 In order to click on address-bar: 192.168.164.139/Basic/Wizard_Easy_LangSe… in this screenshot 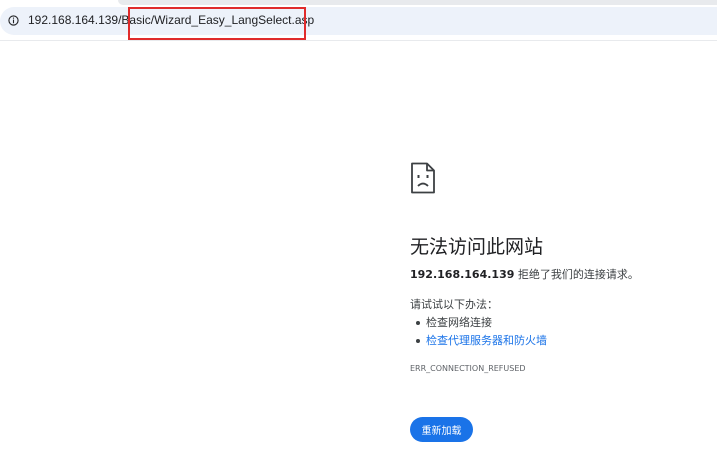, I will do `click(358, 21)`.